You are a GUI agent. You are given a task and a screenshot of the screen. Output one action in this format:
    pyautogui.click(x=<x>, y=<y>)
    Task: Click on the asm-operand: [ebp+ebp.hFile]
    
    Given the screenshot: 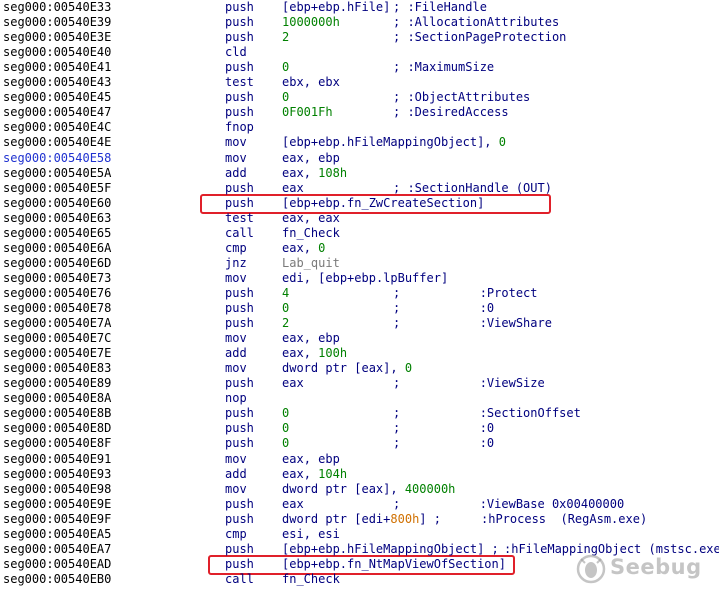 What is the action you would take?
    pyautogui.click(x=336, y=7)
    